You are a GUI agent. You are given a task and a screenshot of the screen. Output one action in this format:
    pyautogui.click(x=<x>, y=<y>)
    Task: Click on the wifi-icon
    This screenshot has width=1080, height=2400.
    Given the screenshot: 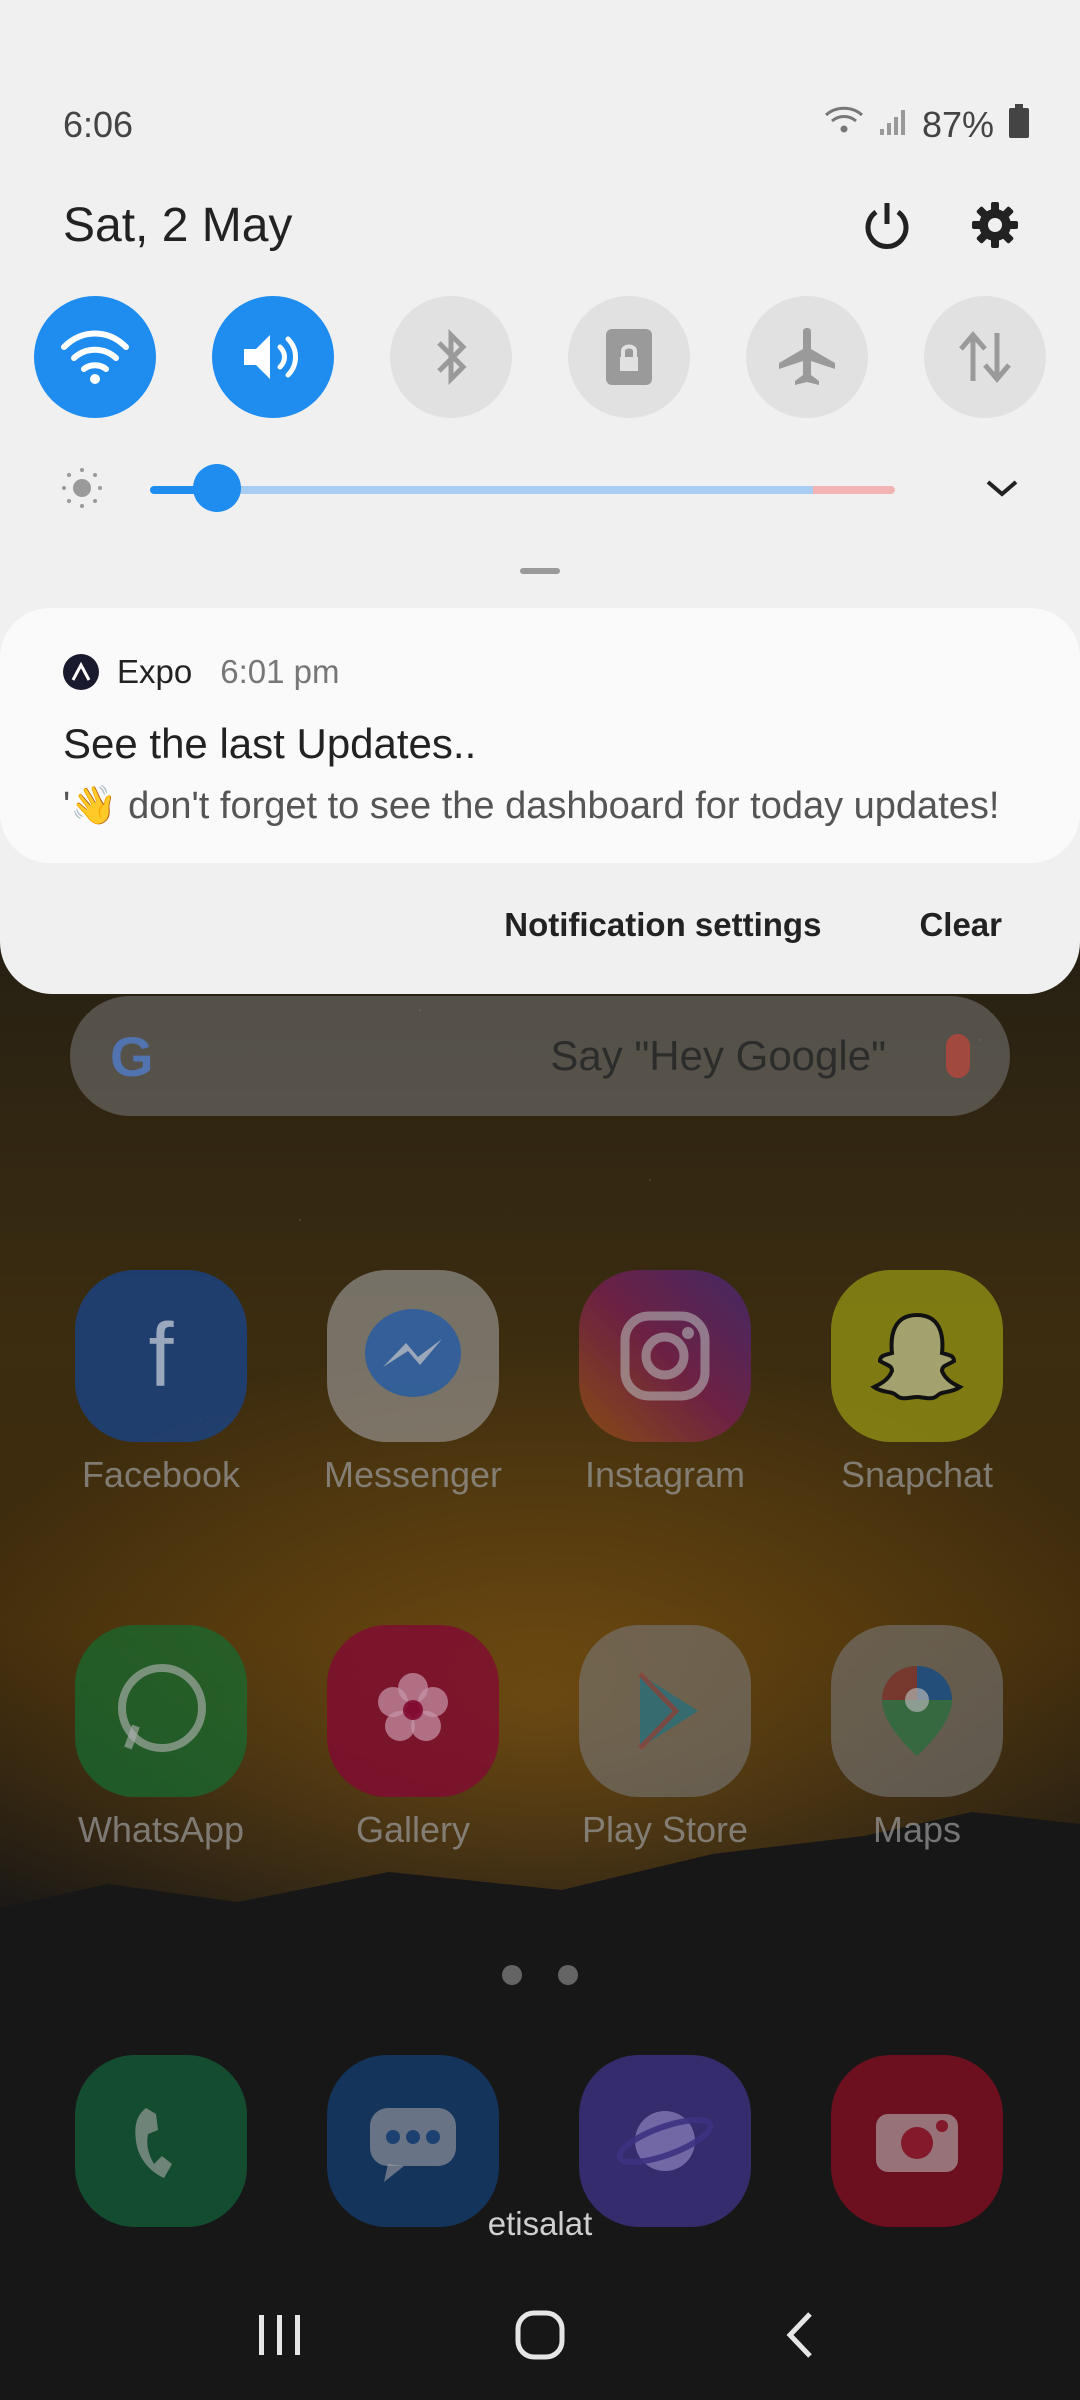 What is the action you would take?
    pyautogui.click(x=95, y=357)
    